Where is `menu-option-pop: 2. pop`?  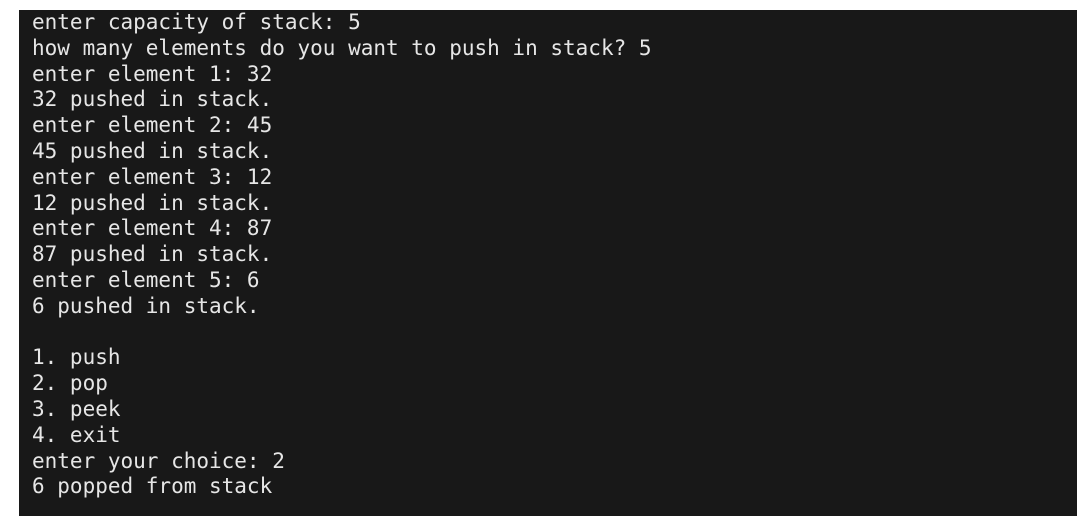 menu-option-pop: 2. pop is located at coordinates (70, 383).